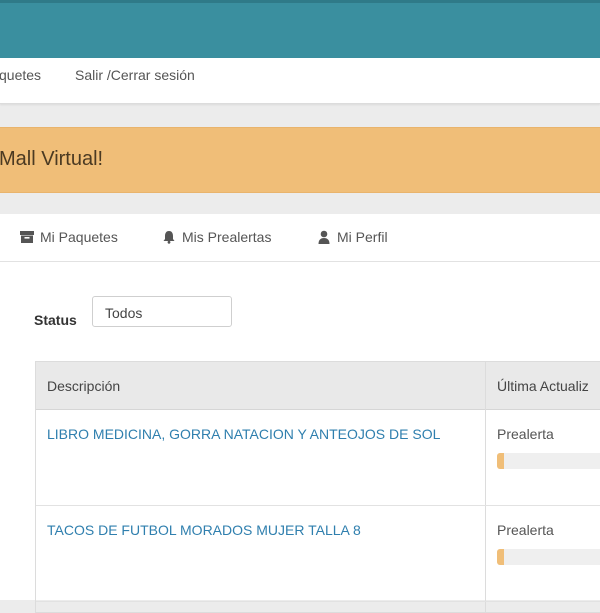 The width and height of the screenshot is (600, 613). Describe the element at coordinates (124, 313) in the screenshot. I see `status-filter-value: Todos` at that location.